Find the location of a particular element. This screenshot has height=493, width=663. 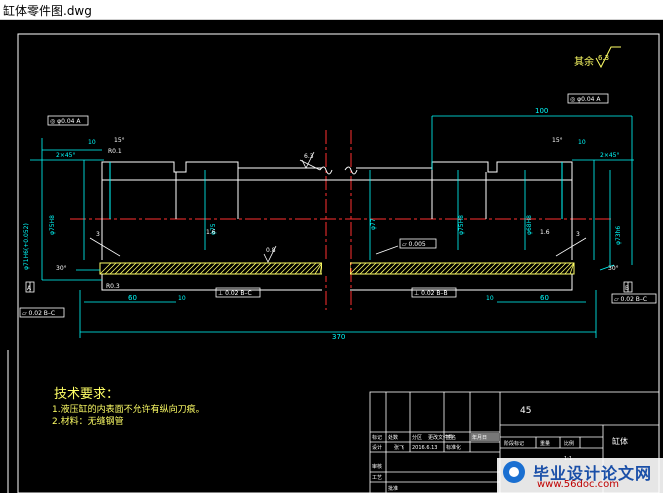

bottom-outline is located at coordinates (337, 282).